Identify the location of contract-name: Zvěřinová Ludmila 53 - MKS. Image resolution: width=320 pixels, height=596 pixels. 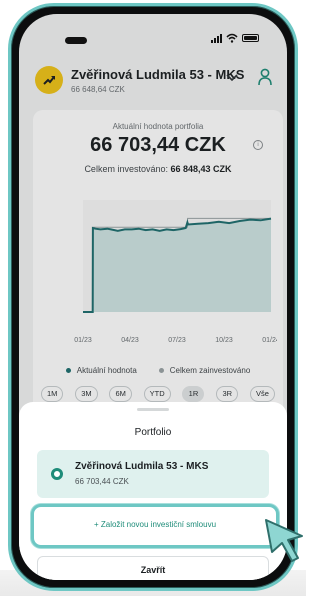
(142, 466).